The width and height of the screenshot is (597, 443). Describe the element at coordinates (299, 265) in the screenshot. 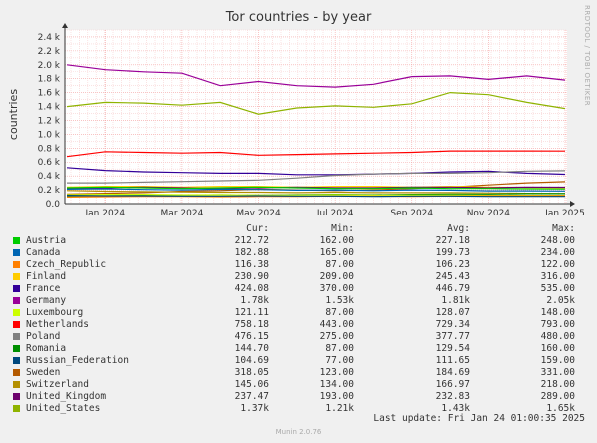

I see `legend-row: Czech_Republic 116.38 87.00 106.23 122.00` at that location.